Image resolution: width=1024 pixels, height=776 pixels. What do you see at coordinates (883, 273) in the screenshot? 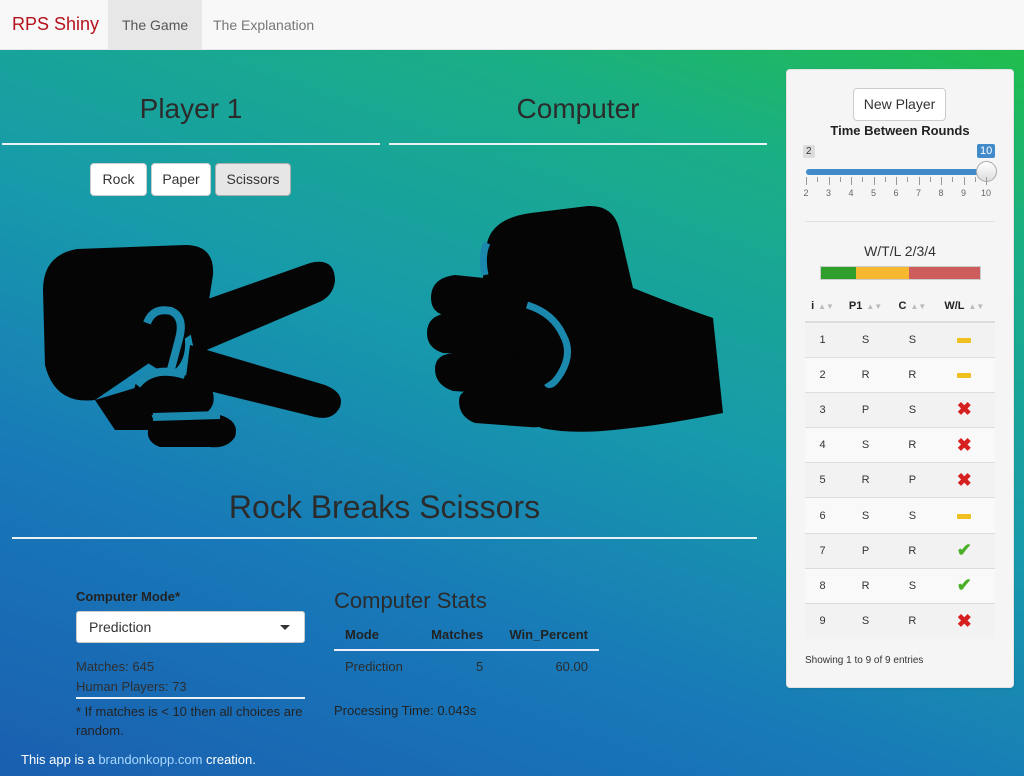
I see `wtl-tie-segment` at bounding box center [883, 273].